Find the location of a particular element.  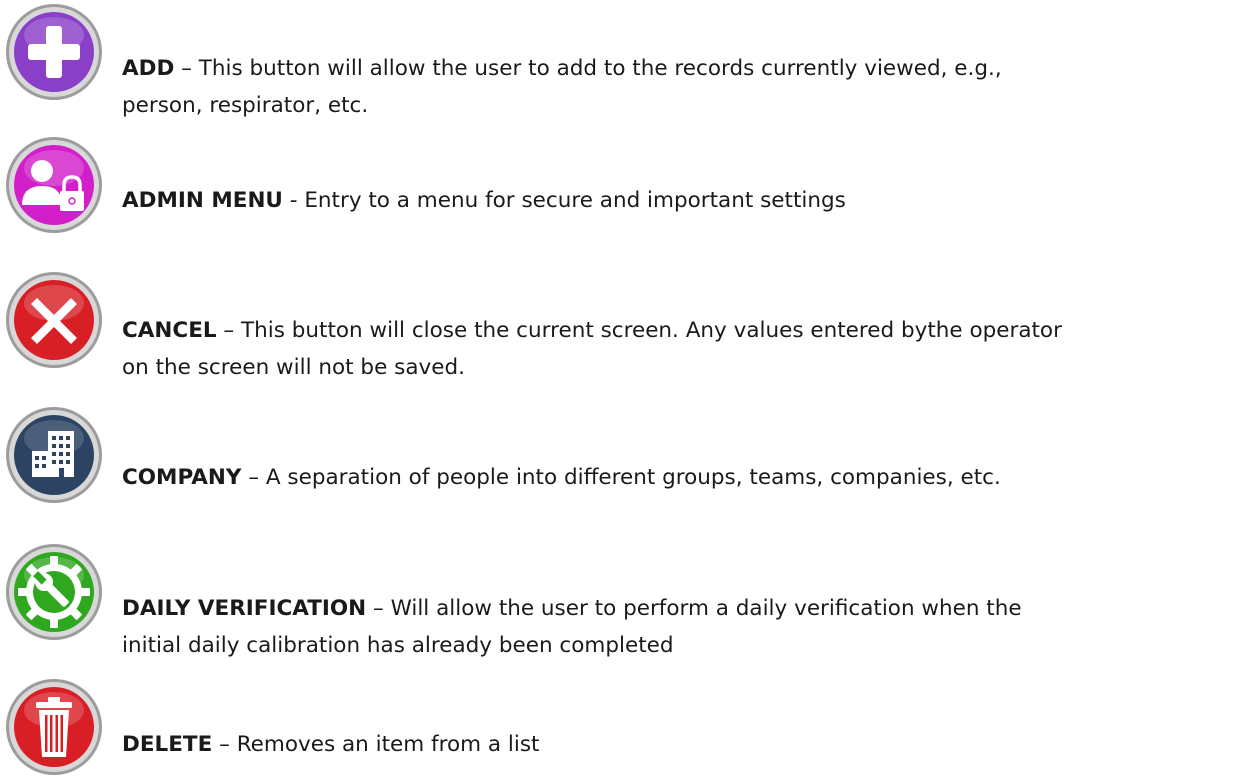

cancel-button is located at coordinates (54, 320).